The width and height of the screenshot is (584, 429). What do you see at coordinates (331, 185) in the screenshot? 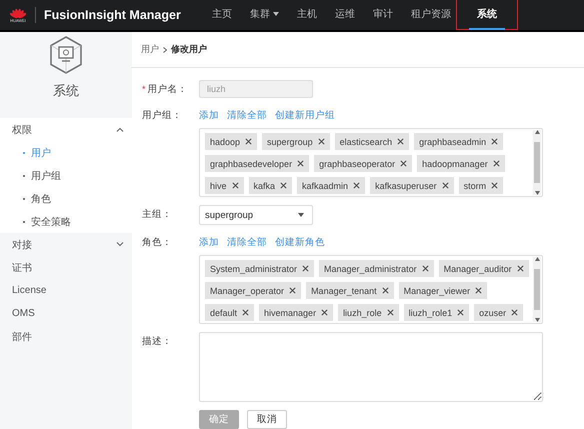
I see `tag: kafkaadmin` at bounding box center [331, 185].